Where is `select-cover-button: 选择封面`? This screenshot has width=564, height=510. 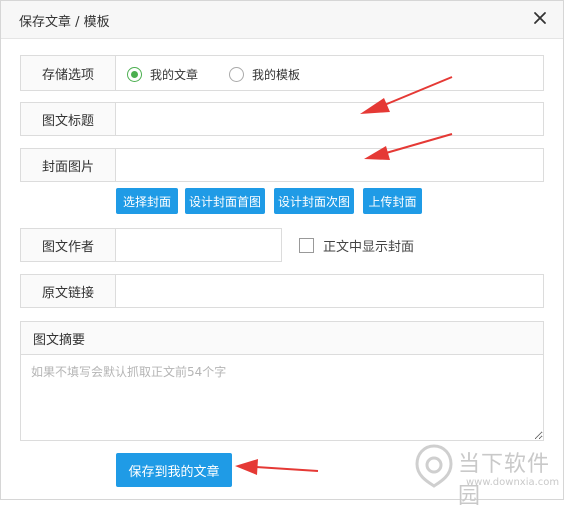 select-cover-button: 选择封面 is located at coordinates (147, 201).